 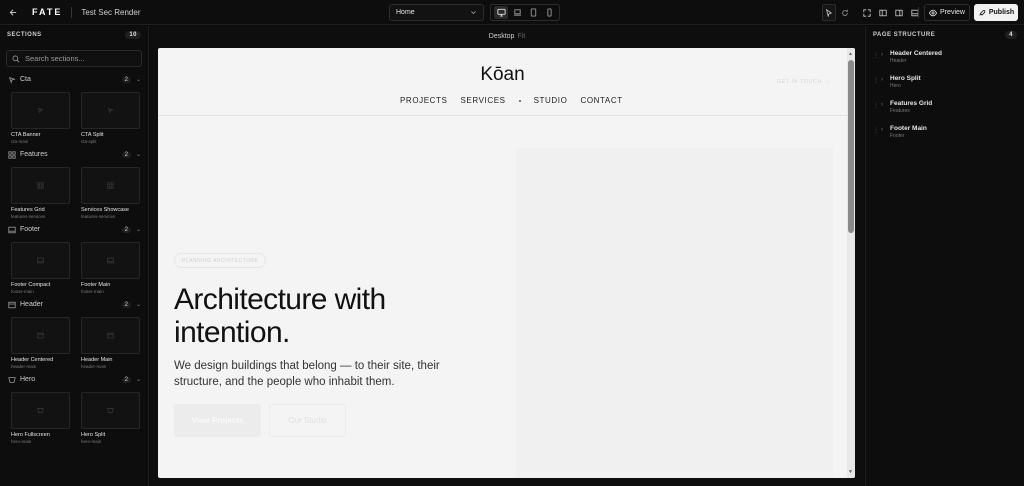 What do you see at coordinates (517, 12) in the screenshot?
I see `device-laptop-button` at bounding box center [517, 12].